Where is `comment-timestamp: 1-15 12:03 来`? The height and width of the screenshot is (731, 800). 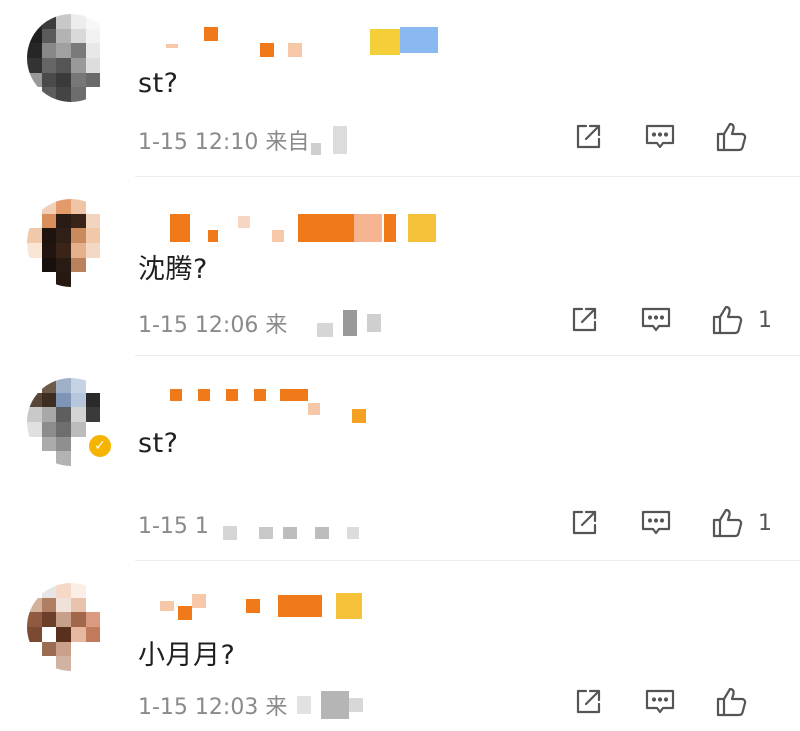
comment-timestamp: 1-15 12:03 来 is located at coordinates (213, 707).